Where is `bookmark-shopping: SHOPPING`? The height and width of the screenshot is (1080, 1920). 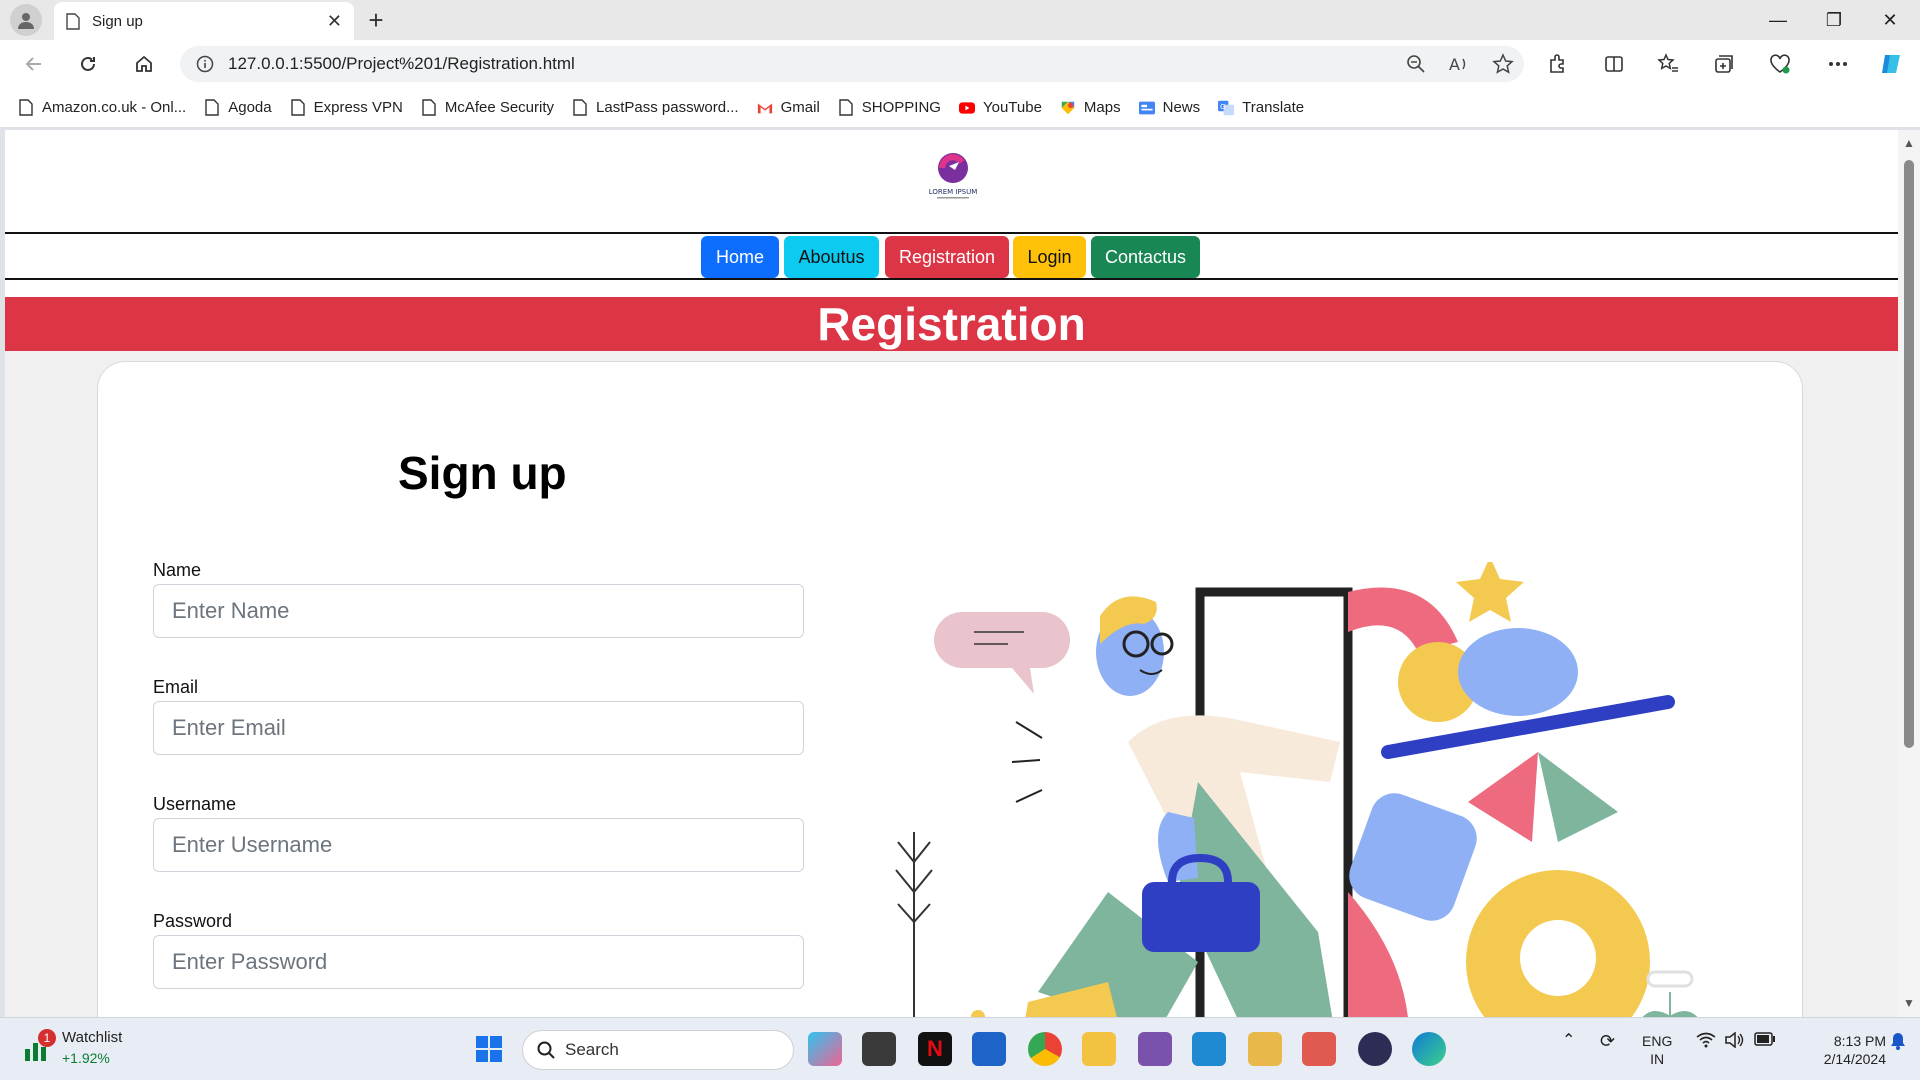
bookmark-shopping: SHOPPING is located at coordinates (889, 108).